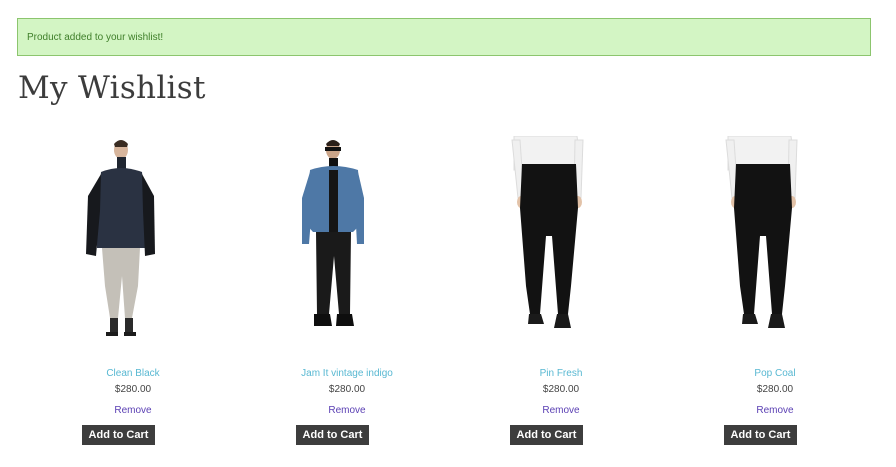 Image resolution: width=896 pixels, height=467 pixels. What do you see at coordinates (333, 233) in the screenshot?
I see `model-denim-jacket` at bounding box center [333, 233].